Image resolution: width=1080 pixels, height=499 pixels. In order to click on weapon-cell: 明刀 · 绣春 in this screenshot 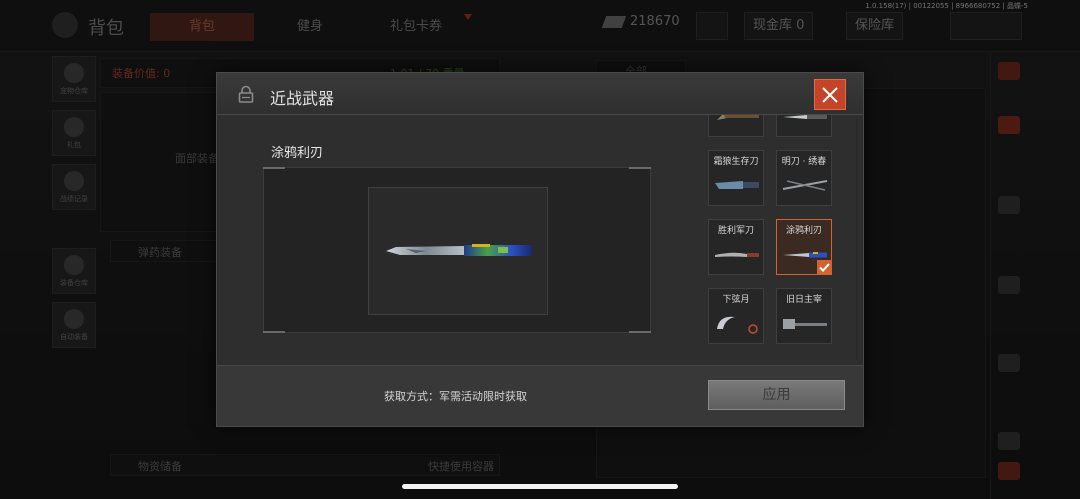, I will do `click(804, 178)`.